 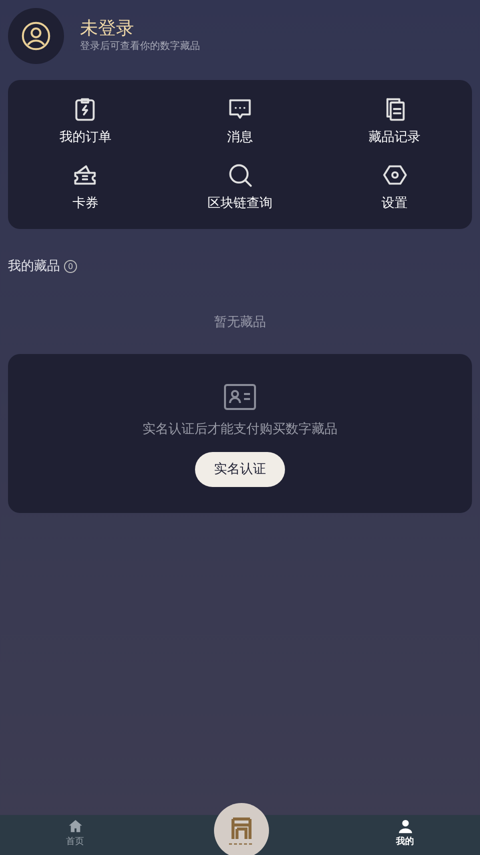 I want to click on menu-item: 我的订单, so click(x=85, y=122).